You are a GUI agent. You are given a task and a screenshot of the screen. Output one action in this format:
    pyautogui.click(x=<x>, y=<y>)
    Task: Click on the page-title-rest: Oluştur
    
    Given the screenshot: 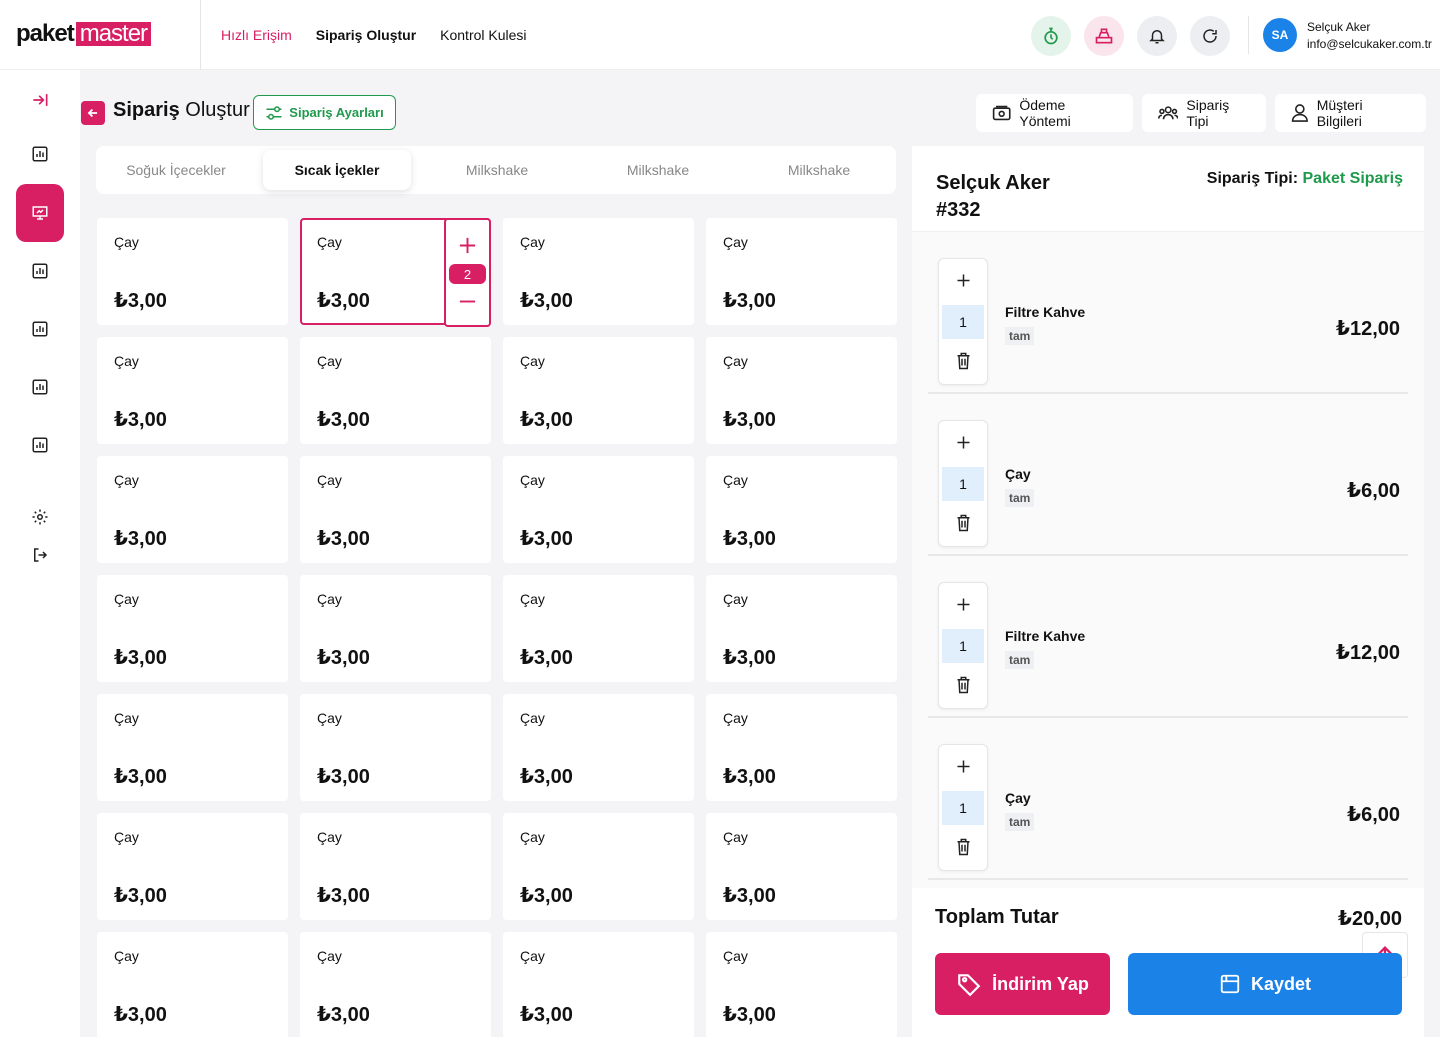 What is the action you would take?
    pyautogui.click(x=214, y=110)
    